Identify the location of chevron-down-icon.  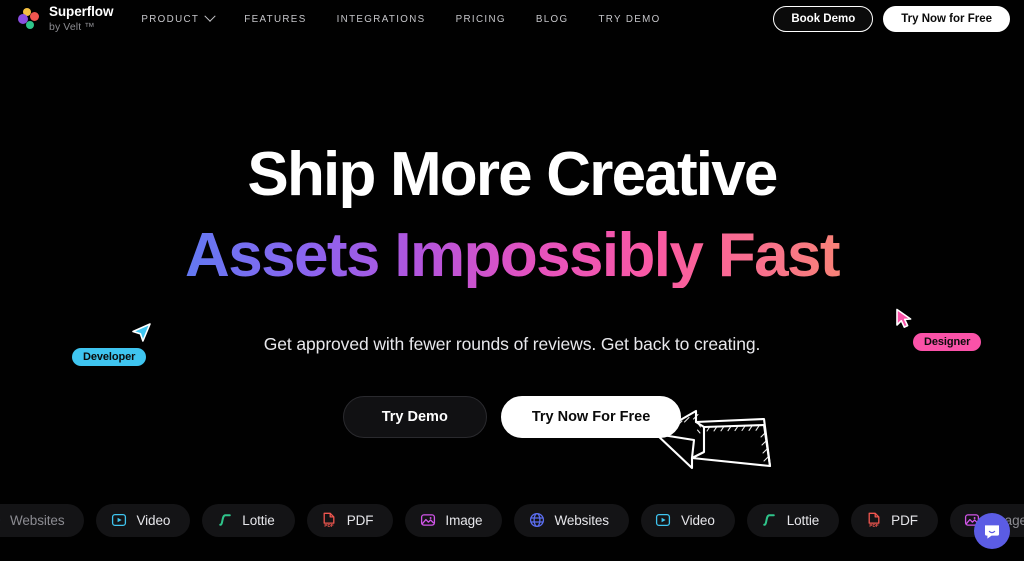
(210, 16).